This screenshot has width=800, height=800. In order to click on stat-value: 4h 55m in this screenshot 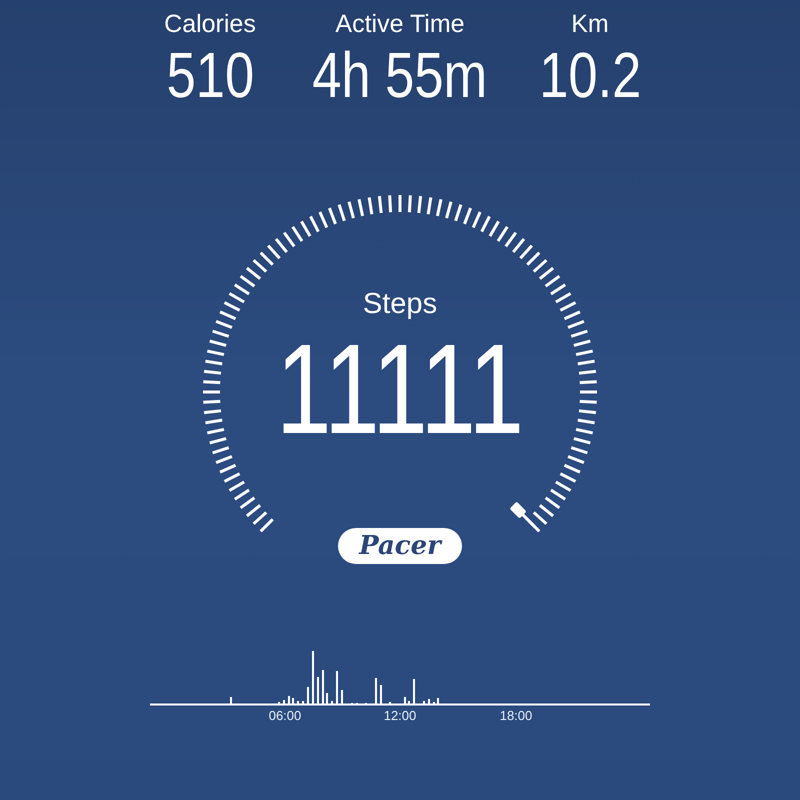, I will do `click(400, 75)`.